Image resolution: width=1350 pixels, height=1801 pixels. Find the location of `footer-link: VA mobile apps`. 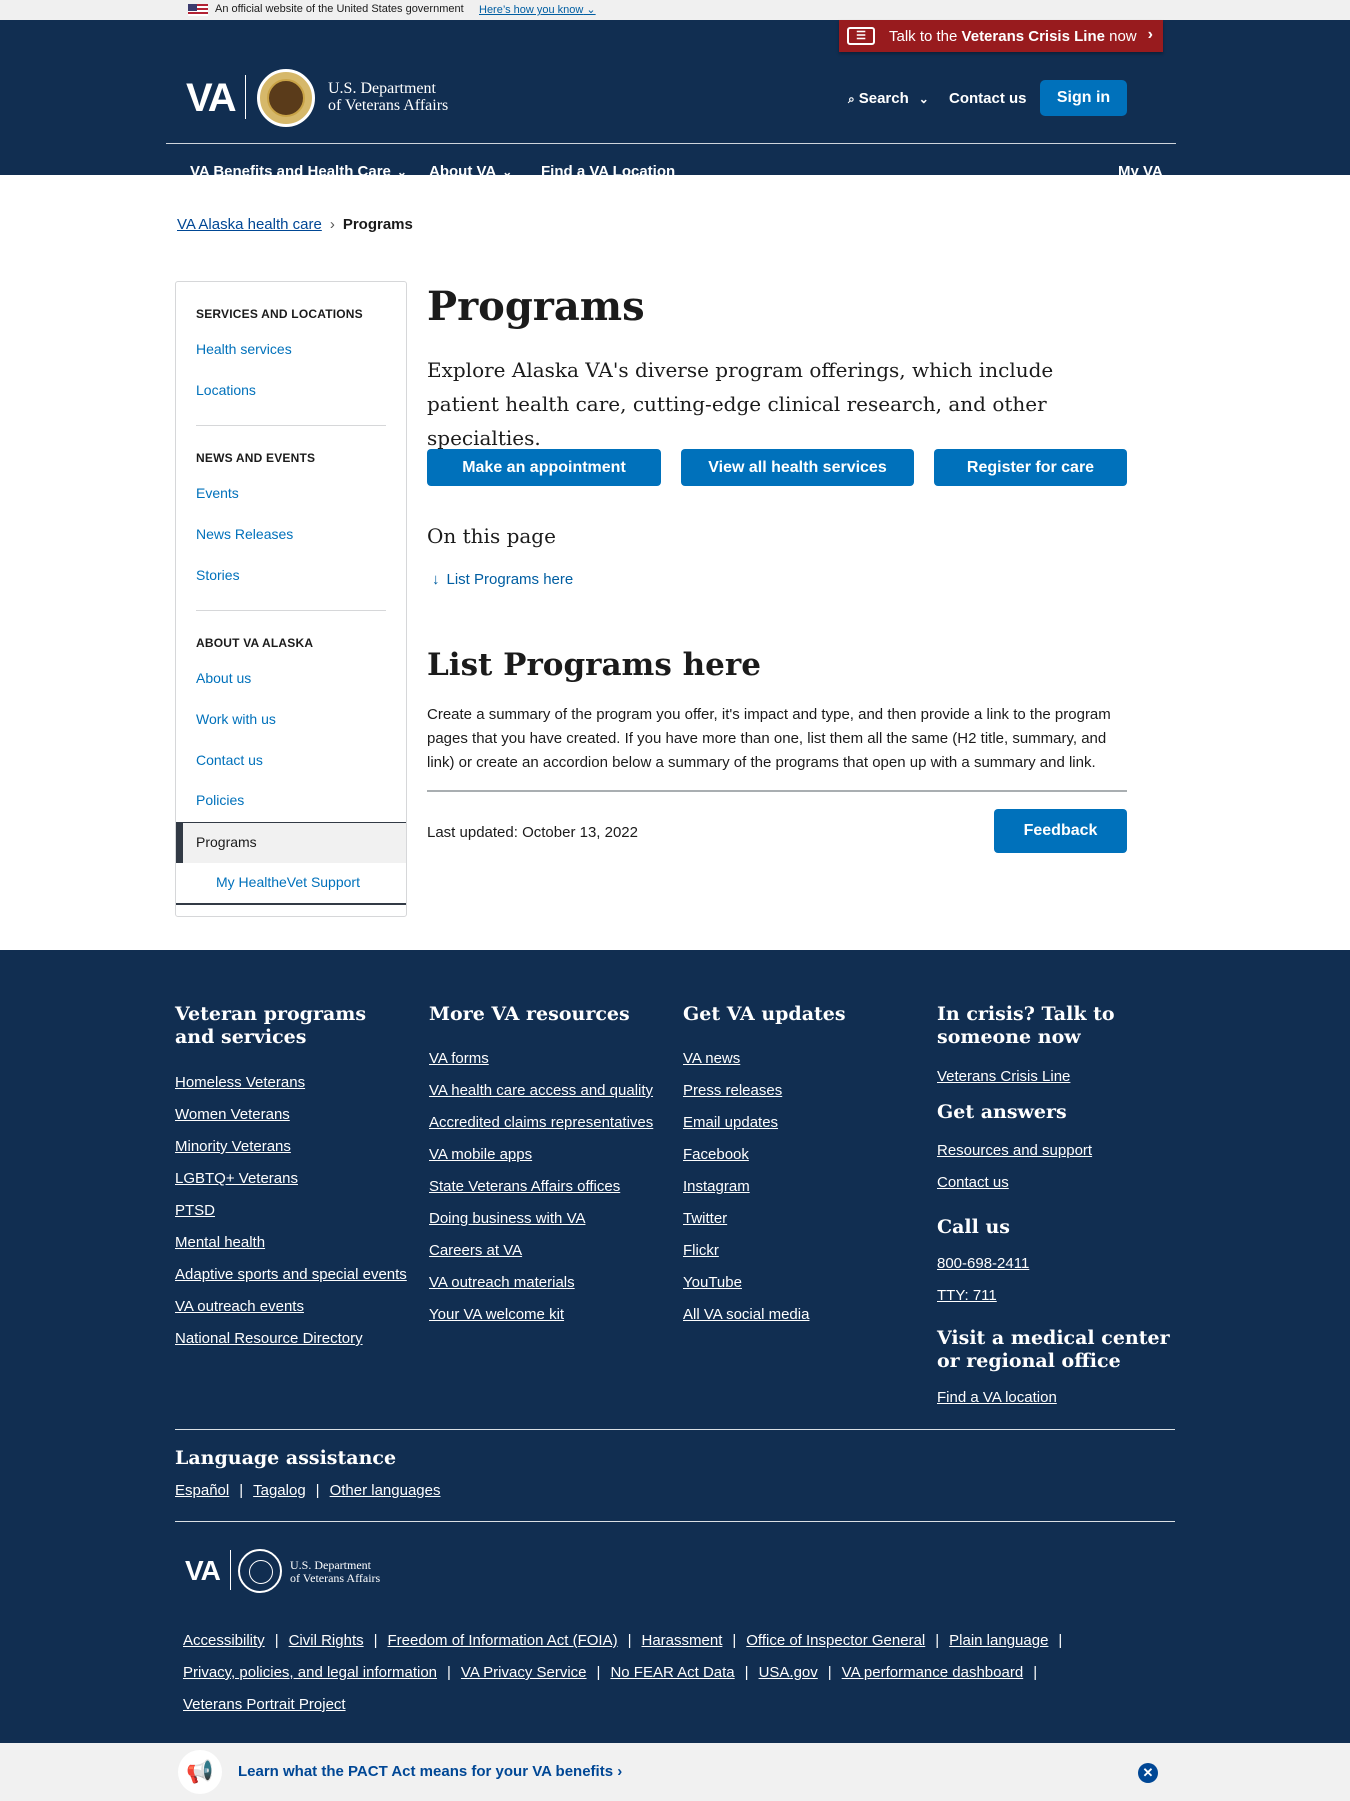

footer-link: VA mobile apps is located at coordinates (480, 1154).